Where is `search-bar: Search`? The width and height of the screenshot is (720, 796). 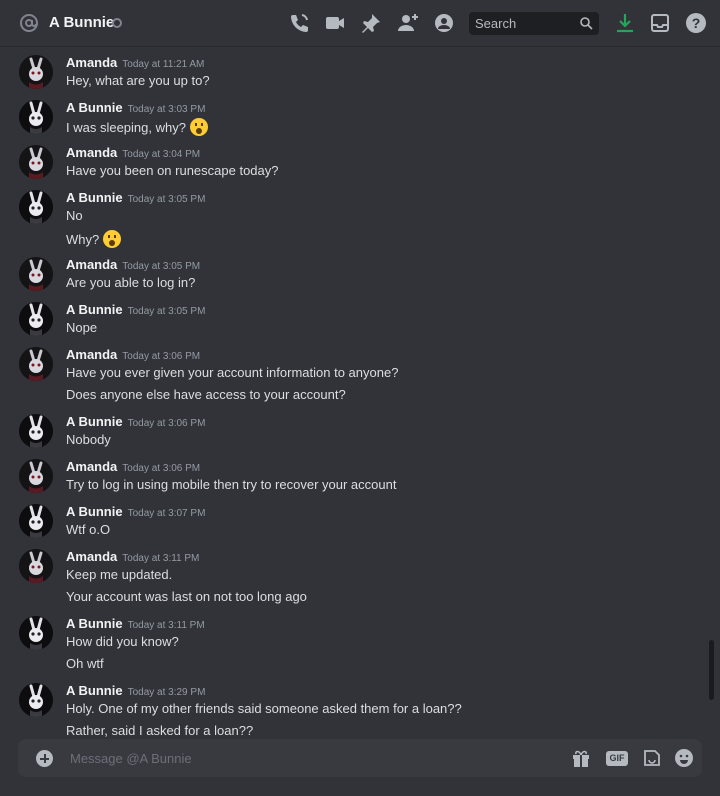 search-bar: Search is located at coordinates (534, 23).